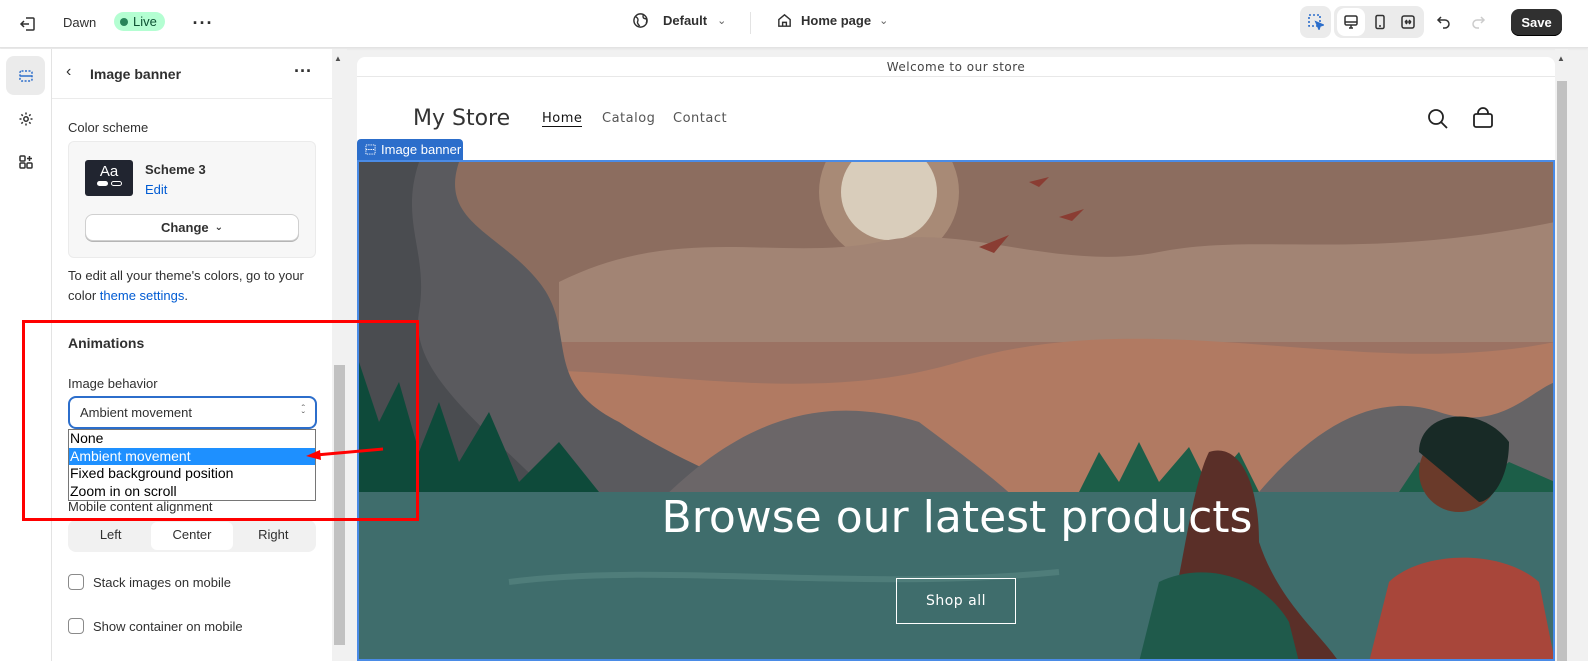  Describe the element at coordinates (136, 74) in the screenshot. I see `panel-title: Image banner` at that location.